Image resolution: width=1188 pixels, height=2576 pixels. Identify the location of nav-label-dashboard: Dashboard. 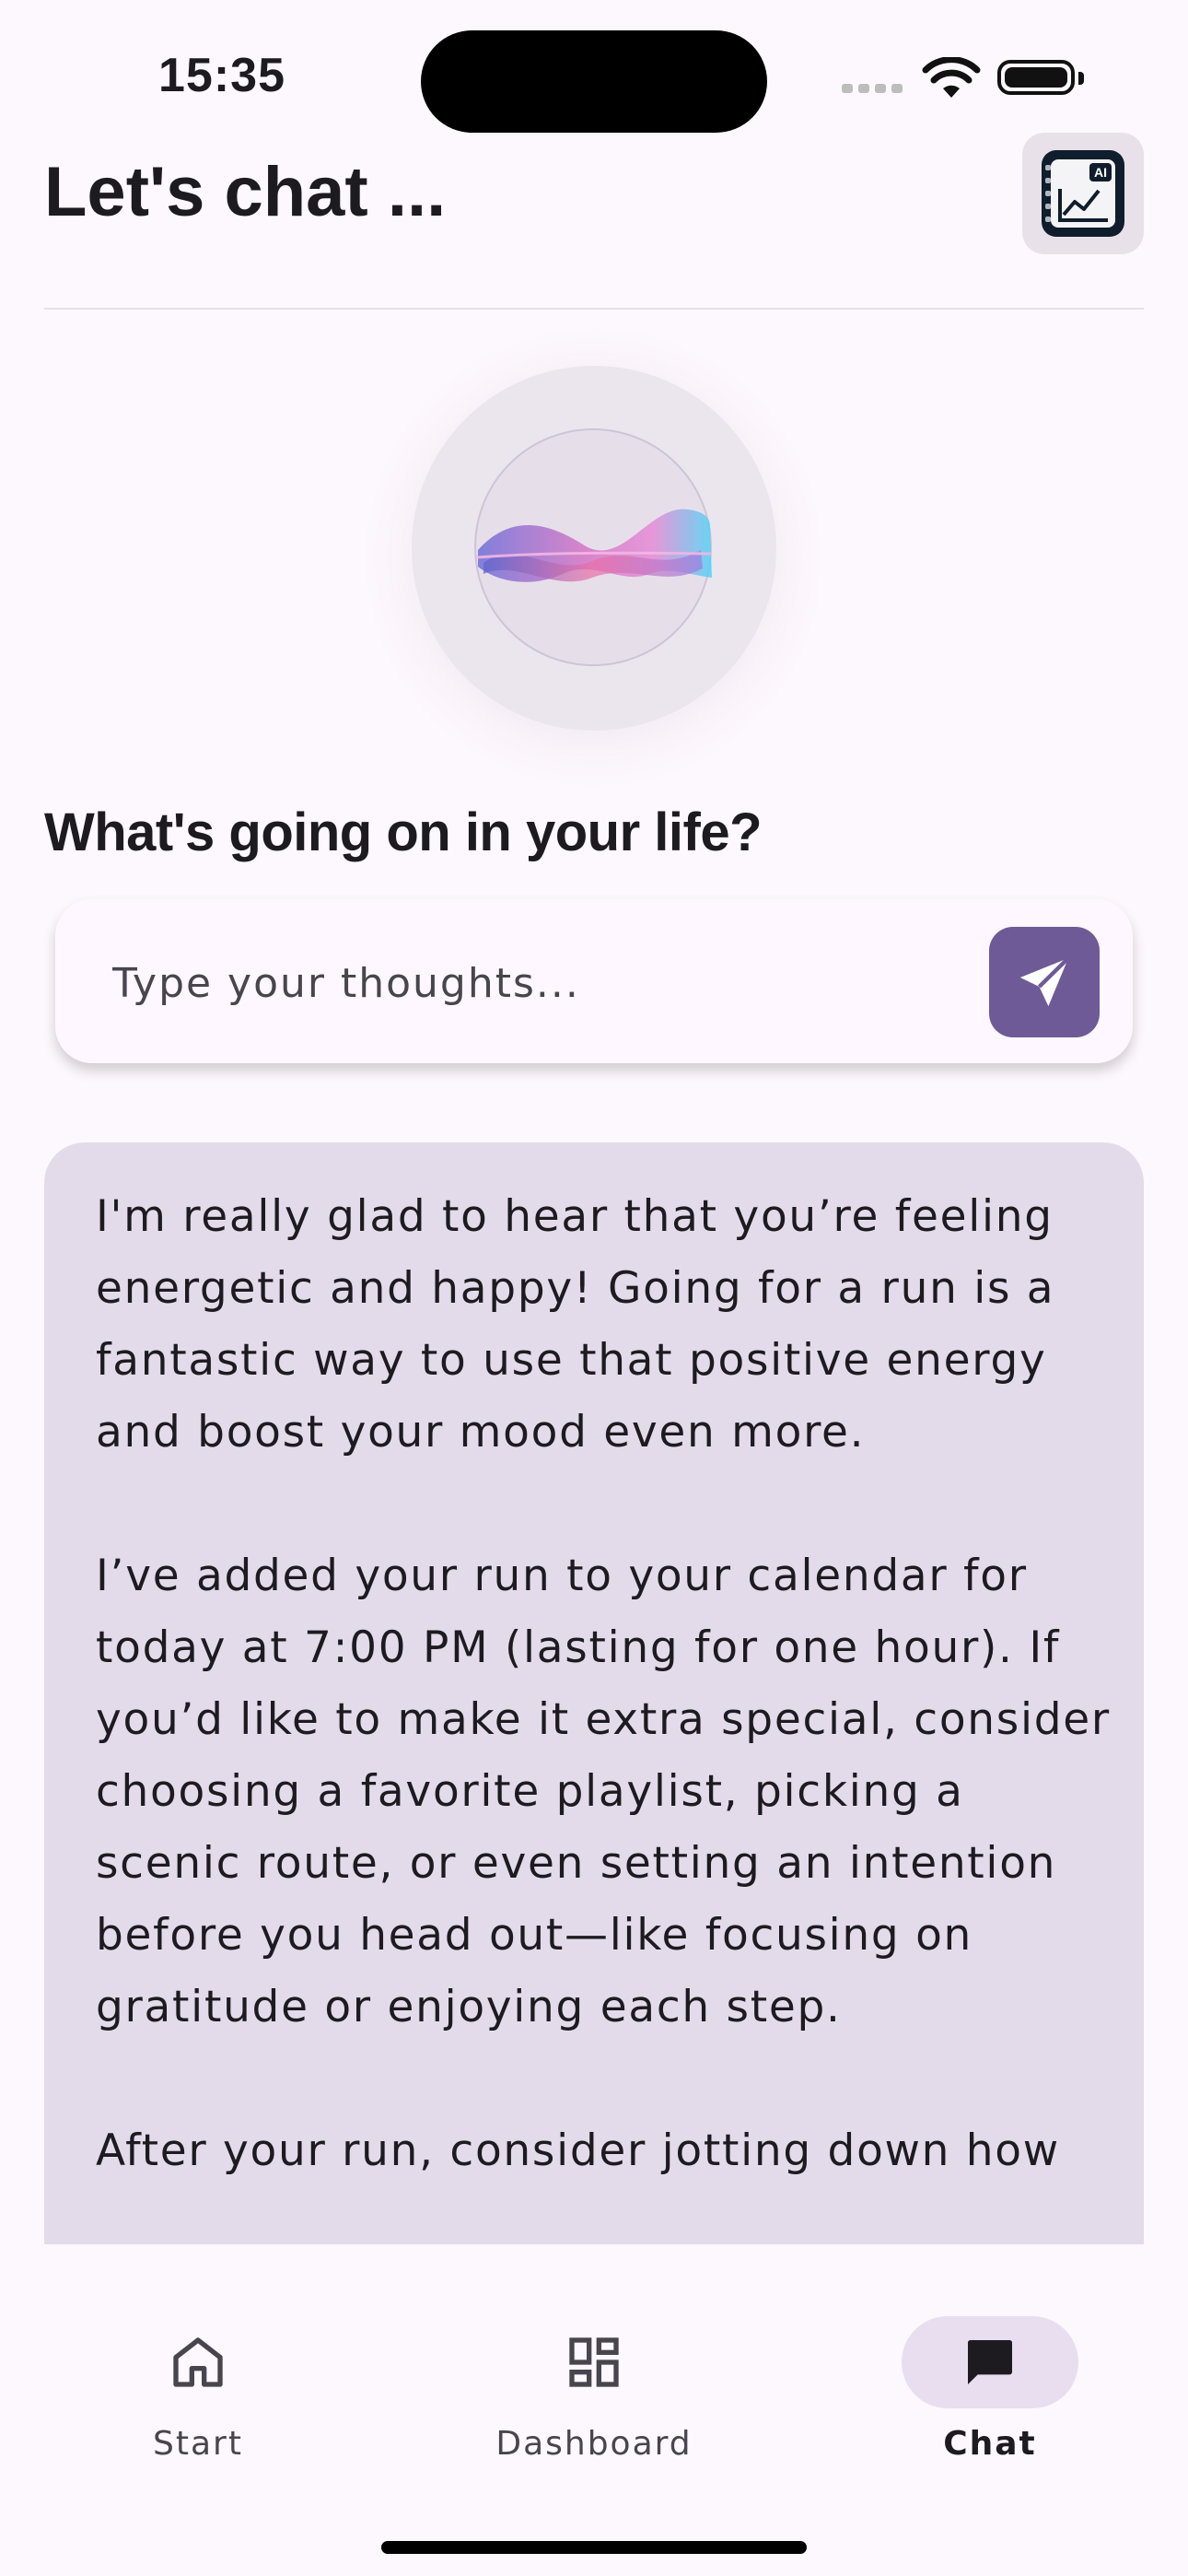
(594, 2444).